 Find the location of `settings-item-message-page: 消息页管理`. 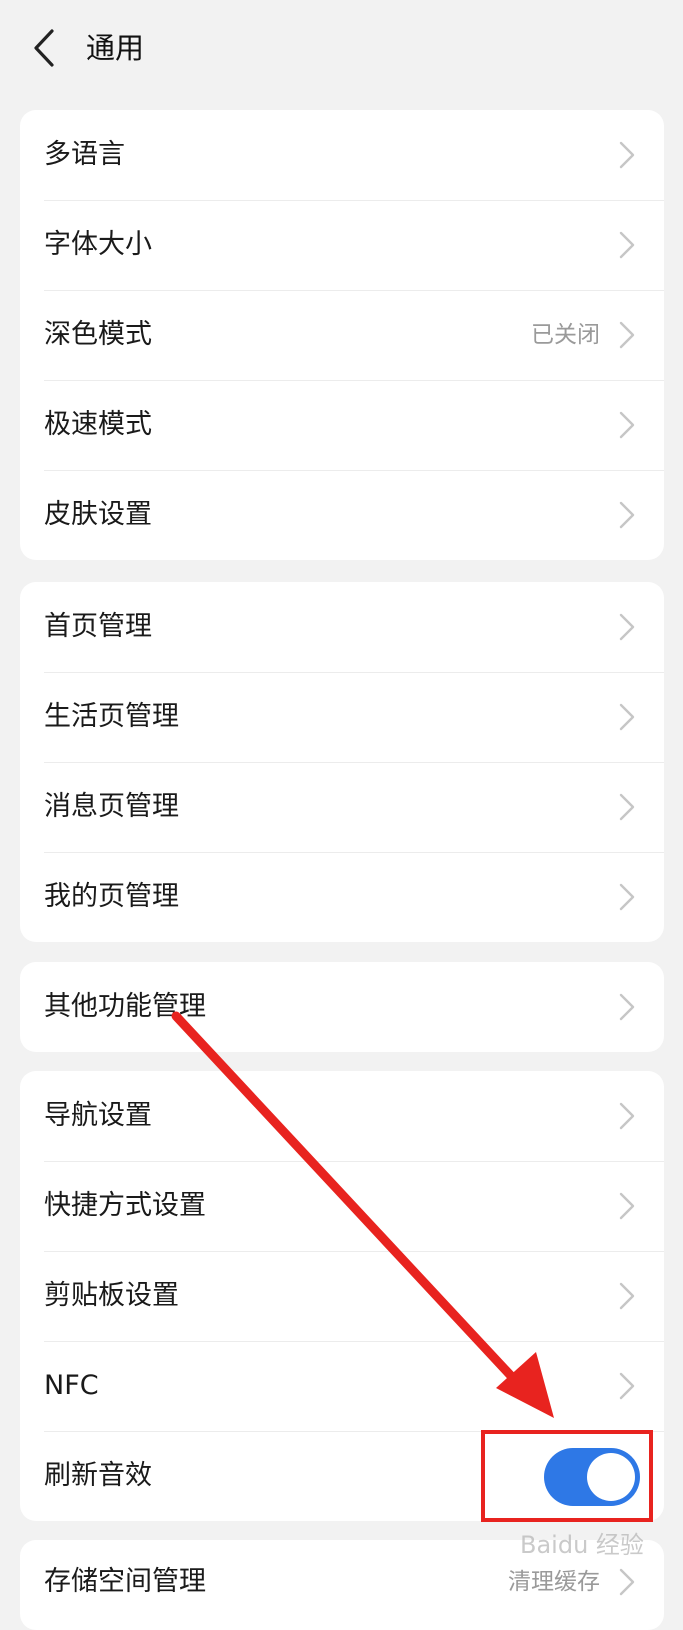

settings-item-message-page: 消息页管理 is located at coordinates (342, 807).